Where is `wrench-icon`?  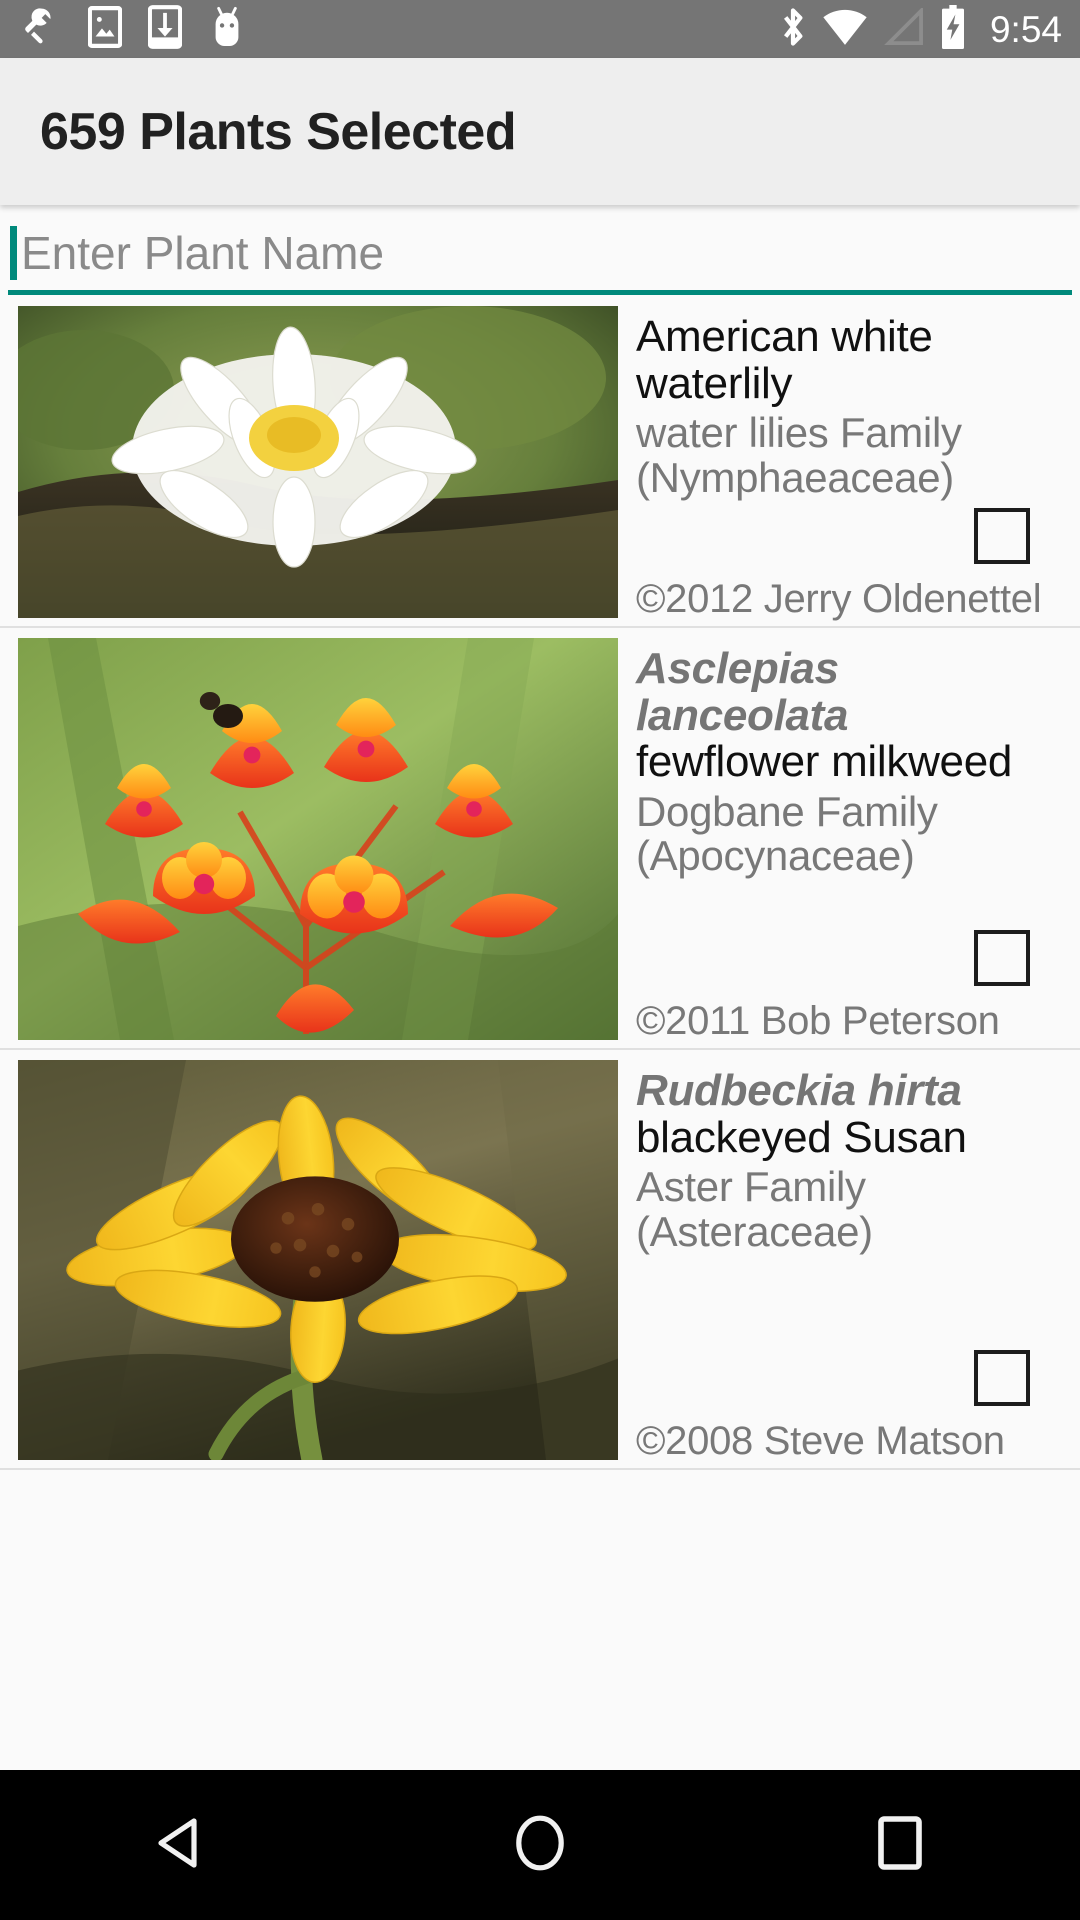 wrench-icon is located at coordinates (42, 29).